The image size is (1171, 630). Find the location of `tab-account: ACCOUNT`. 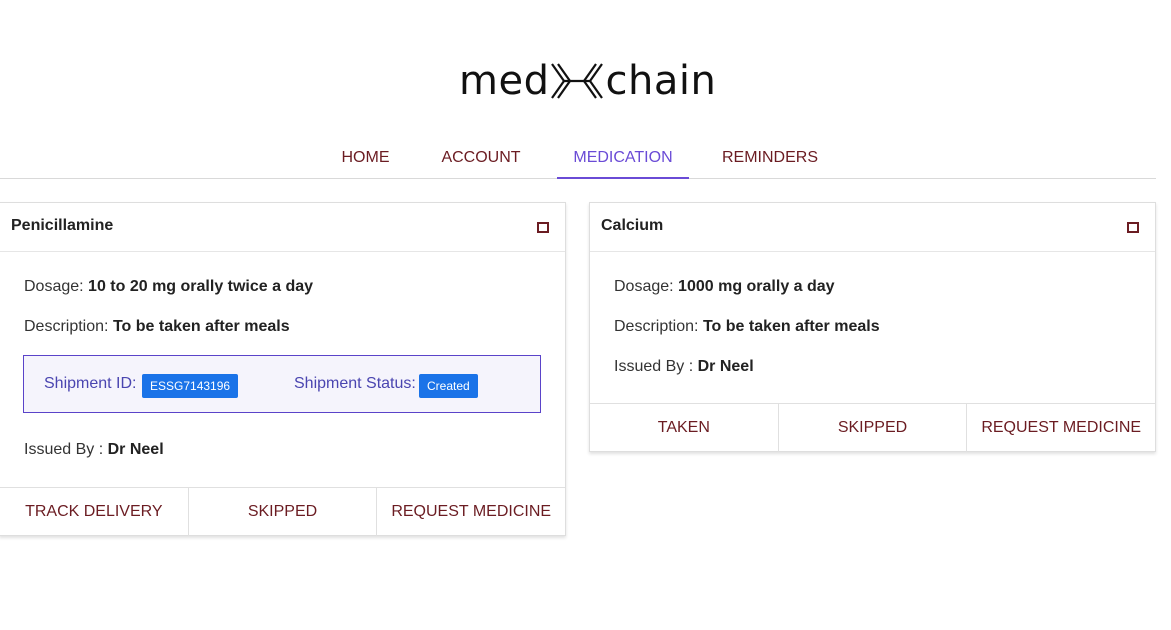

tab-account: ACCOUNT is located at coordinates (481, 157).